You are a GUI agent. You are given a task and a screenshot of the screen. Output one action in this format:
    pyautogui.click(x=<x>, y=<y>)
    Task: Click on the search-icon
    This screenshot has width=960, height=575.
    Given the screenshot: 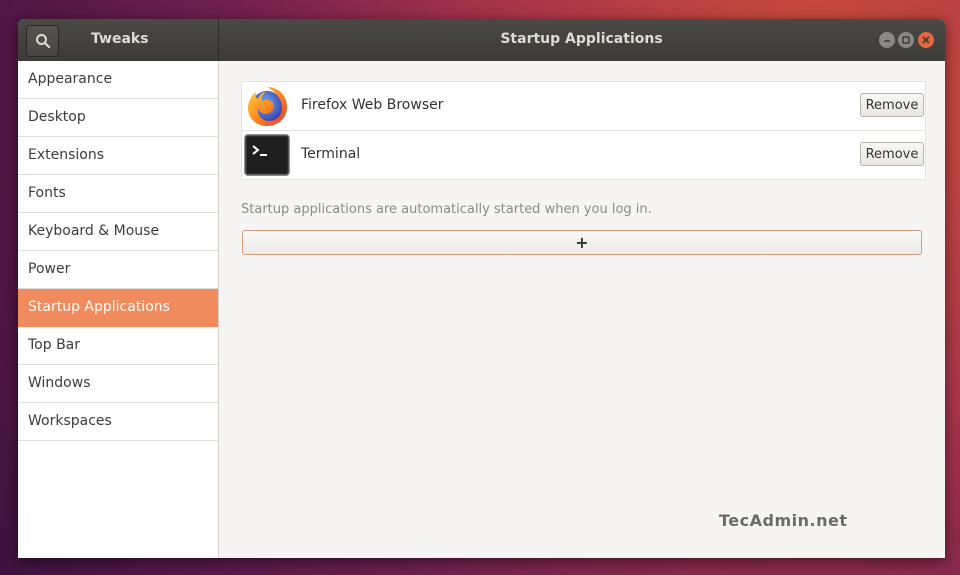 What is the action you would take?
    pyautogui.click(x=42, y=41)
    